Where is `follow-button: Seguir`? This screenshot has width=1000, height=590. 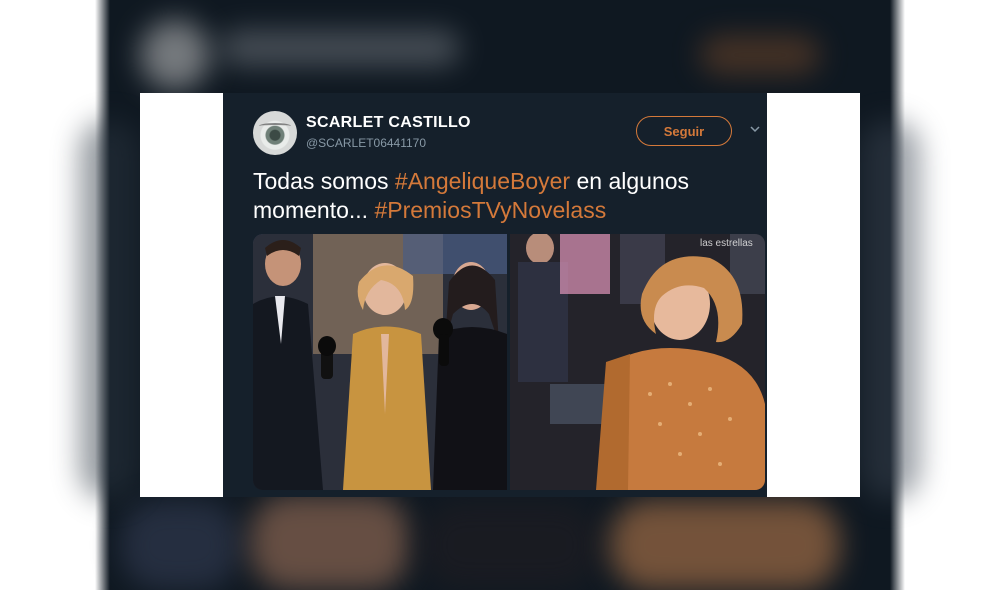
follow-button: Seguir is located at coordinates (684, 131).